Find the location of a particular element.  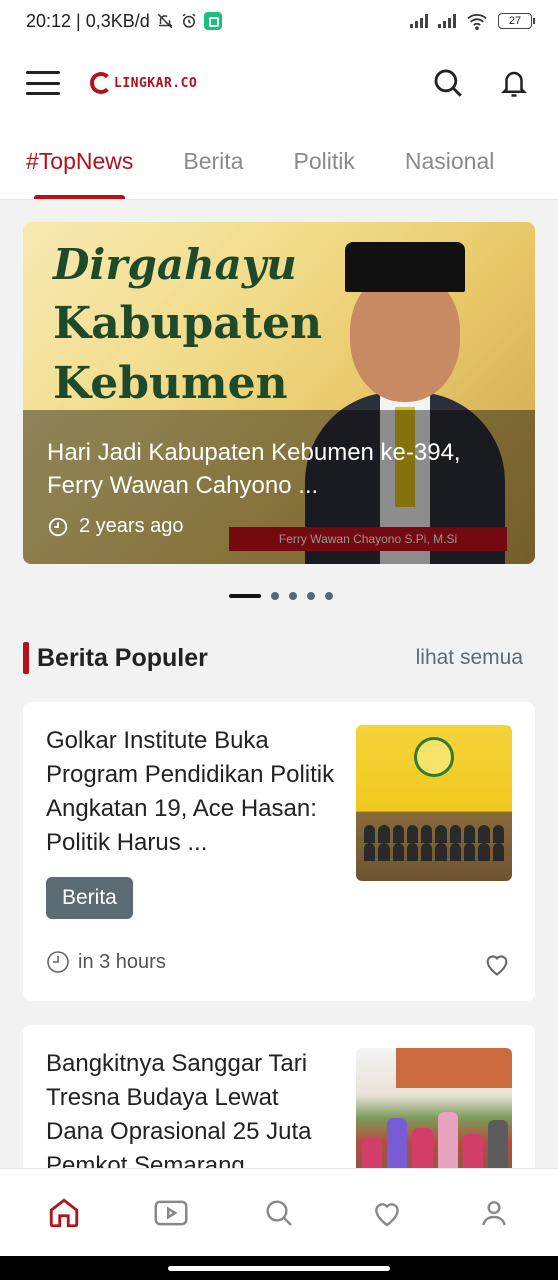

section-title: Berita Populer is located at coordinates (122, 657).